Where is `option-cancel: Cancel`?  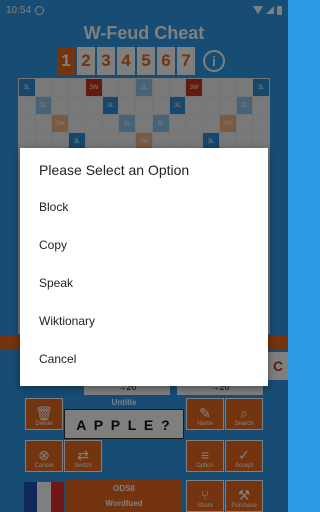 option-cancel: Cancel is located at coordinates (144, 359).